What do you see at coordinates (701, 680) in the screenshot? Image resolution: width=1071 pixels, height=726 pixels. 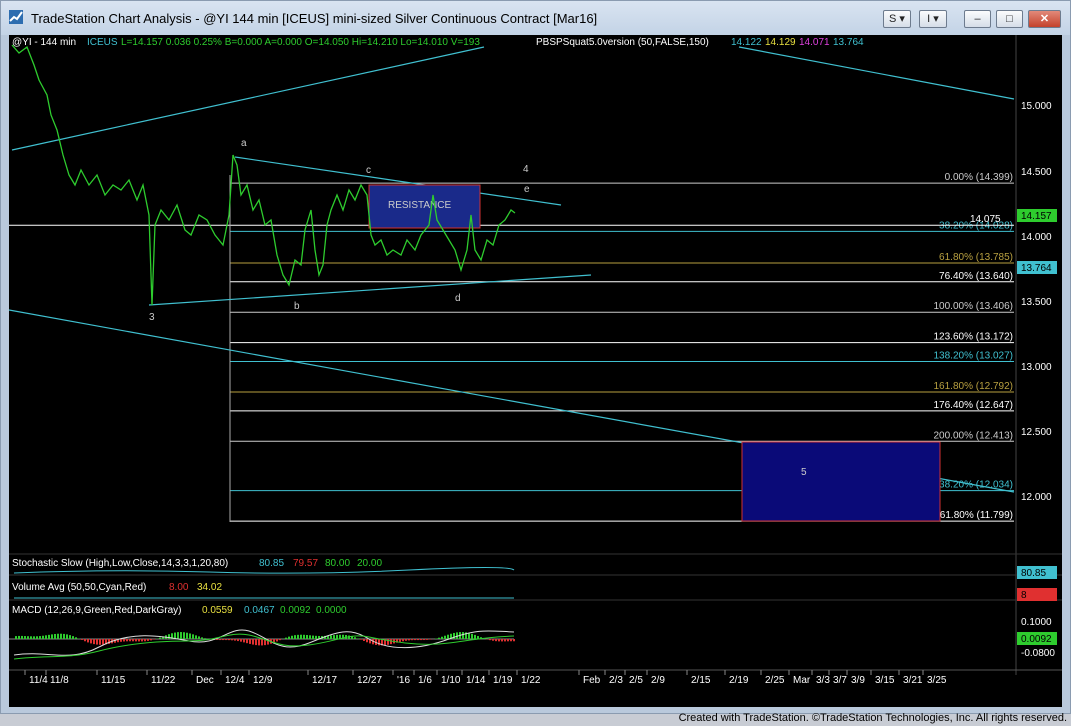 I see `time-tick: 2/15` at bounding box center [701, 680].